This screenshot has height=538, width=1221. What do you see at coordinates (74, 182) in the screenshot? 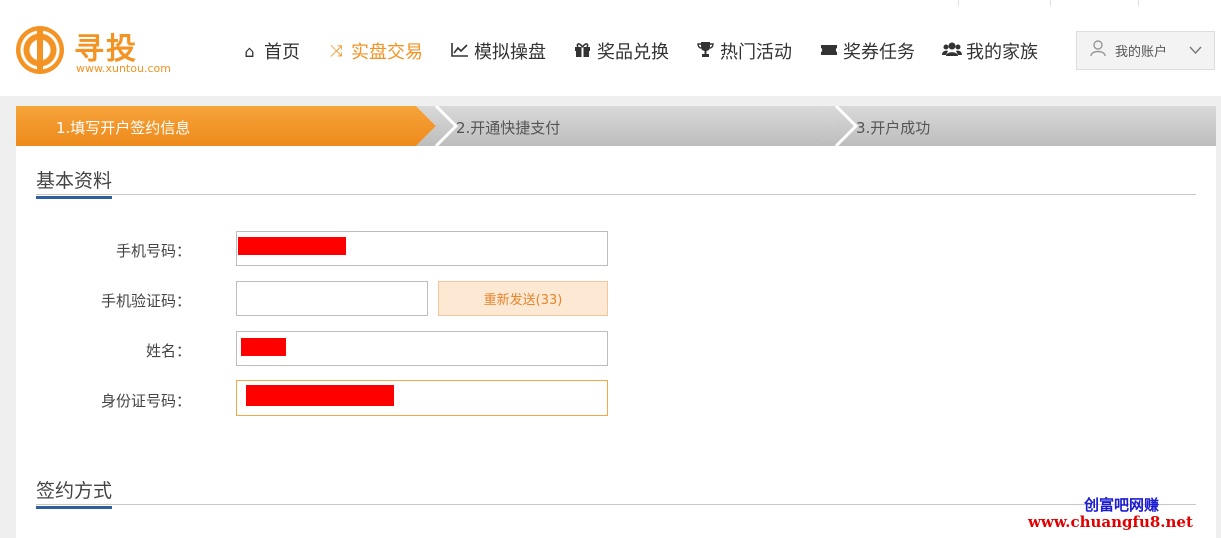
I see `section-title-basic-info: 基本资料` at bounding box center [74, 182].